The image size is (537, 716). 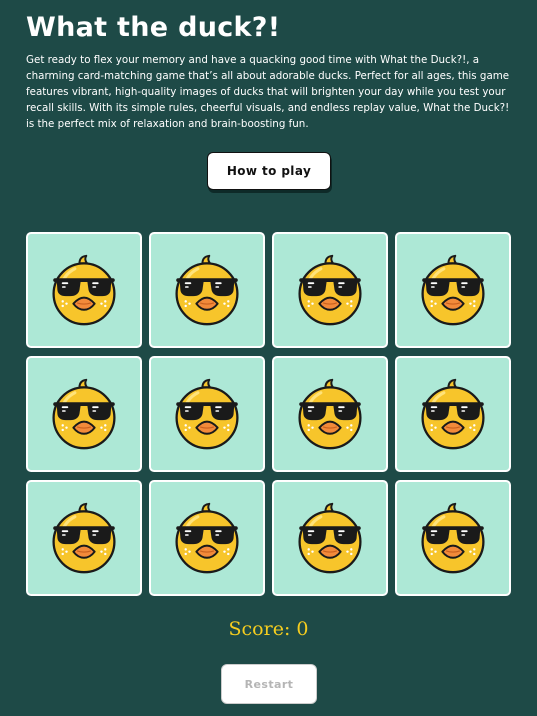 What do you see at coordinates (268, 629) in the screenshot?
I see `score-display: Score: 0` at bounding box center [268, 629].